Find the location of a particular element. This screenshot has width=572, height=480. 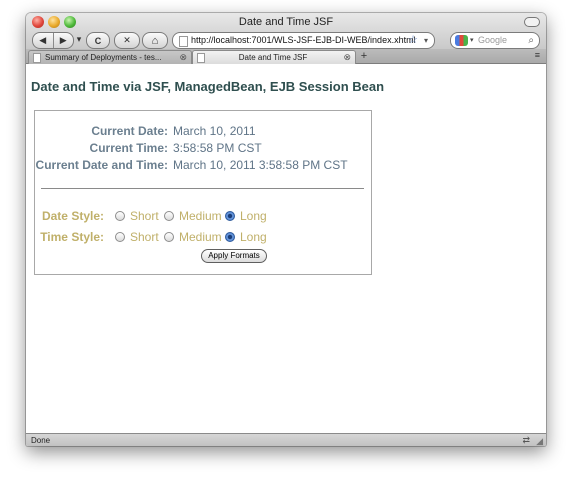

home-icon: ⌂ is located at coordinates (155, 40).